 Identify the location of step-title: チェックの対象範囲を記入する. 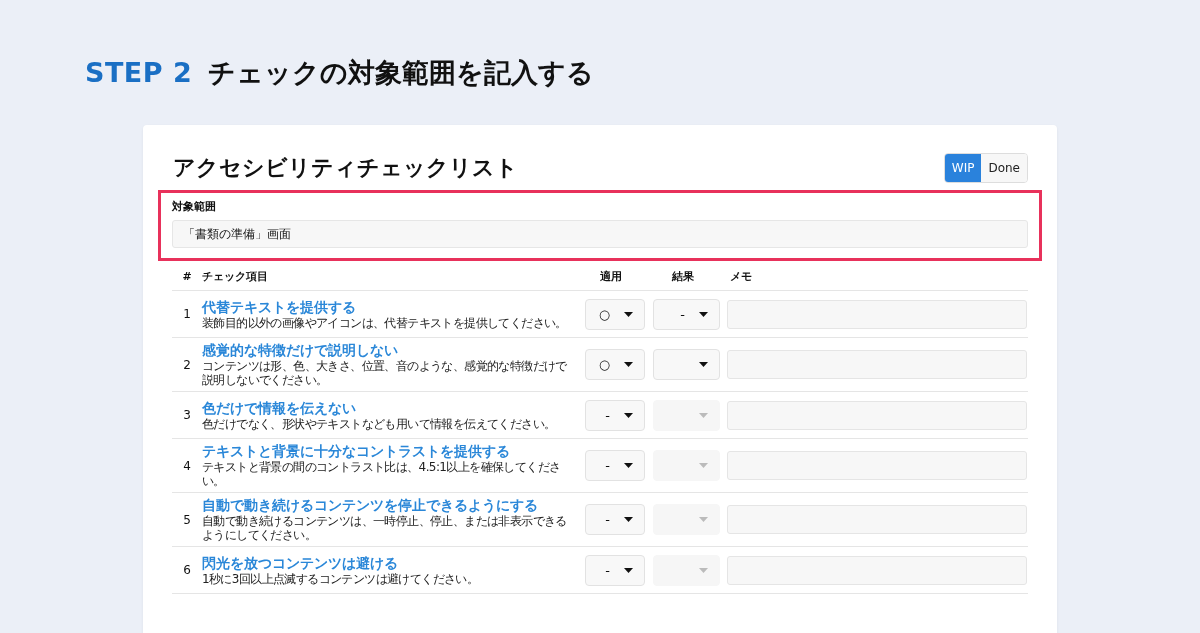
(401, 73).